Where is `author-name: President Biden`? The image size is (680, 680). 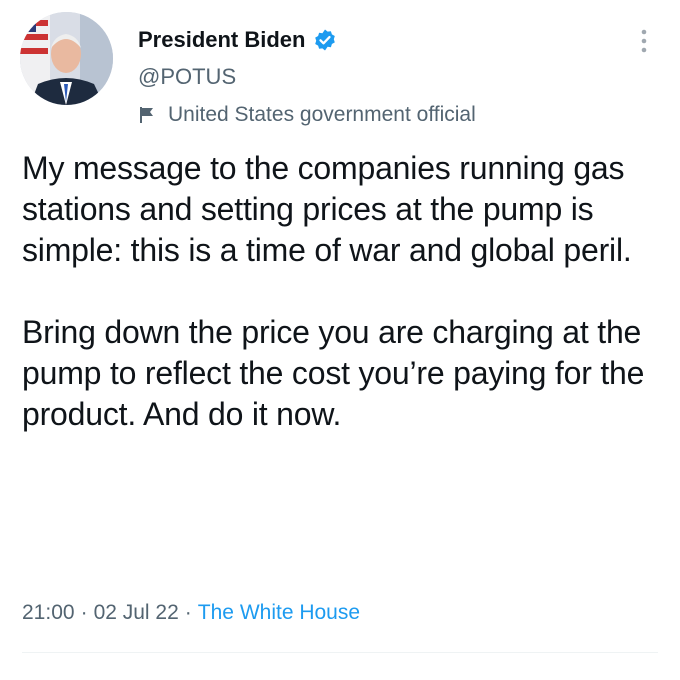
author-name: President Biden is located at coordinates (221, 40).